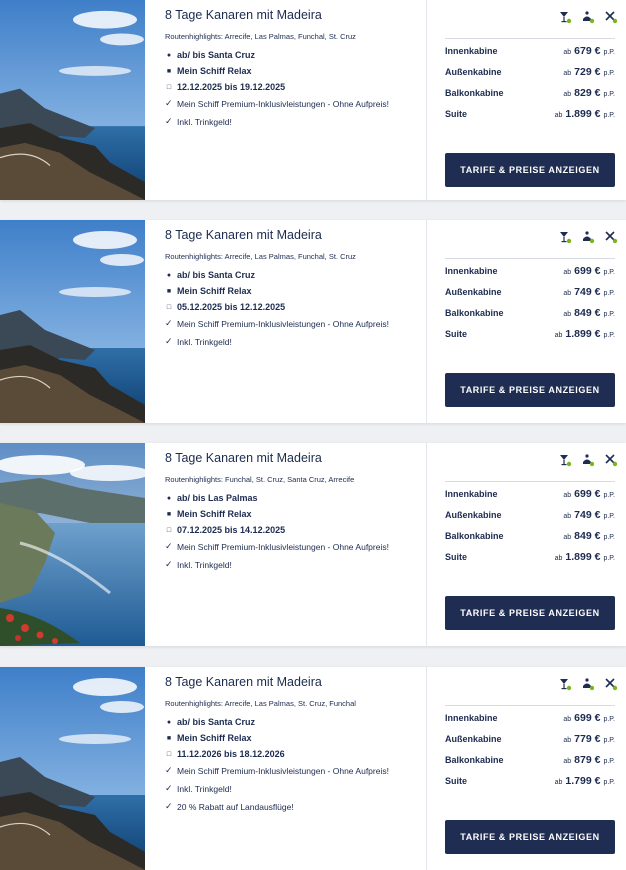 Image resolution: width=626 pixels, height=870 pixels. I want to click on price-row: Balkonkabine ab 829 € p.P., so click(530, 94).